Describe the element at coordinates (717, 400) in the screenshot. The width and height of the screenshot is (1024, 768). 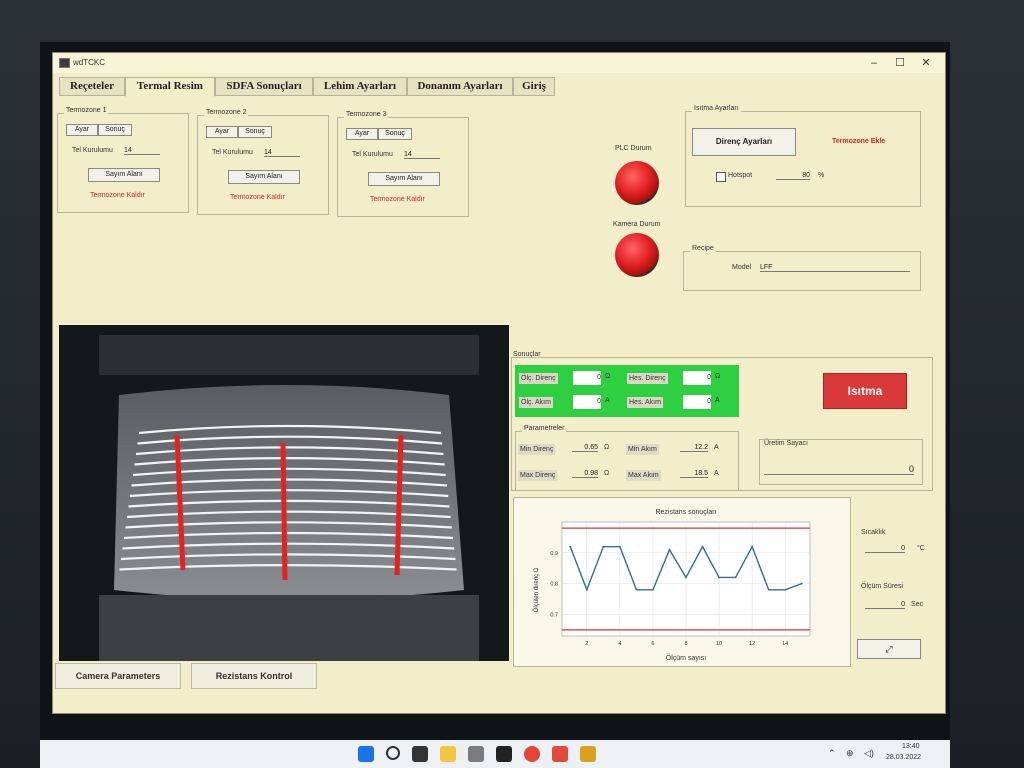
I see `hes-akim-unit: A` at that location.